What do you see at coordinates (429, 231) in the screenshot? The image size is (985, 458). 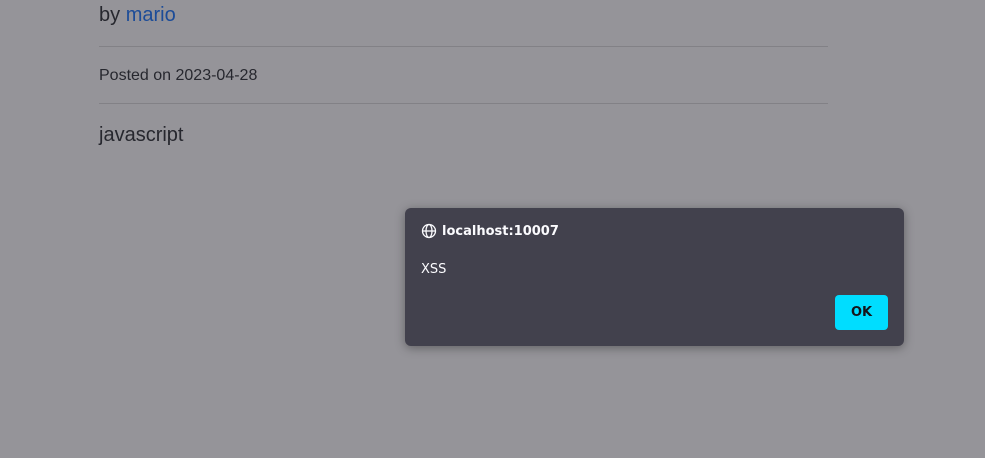 I see `globe-icon` at bounding box center [429, 231].